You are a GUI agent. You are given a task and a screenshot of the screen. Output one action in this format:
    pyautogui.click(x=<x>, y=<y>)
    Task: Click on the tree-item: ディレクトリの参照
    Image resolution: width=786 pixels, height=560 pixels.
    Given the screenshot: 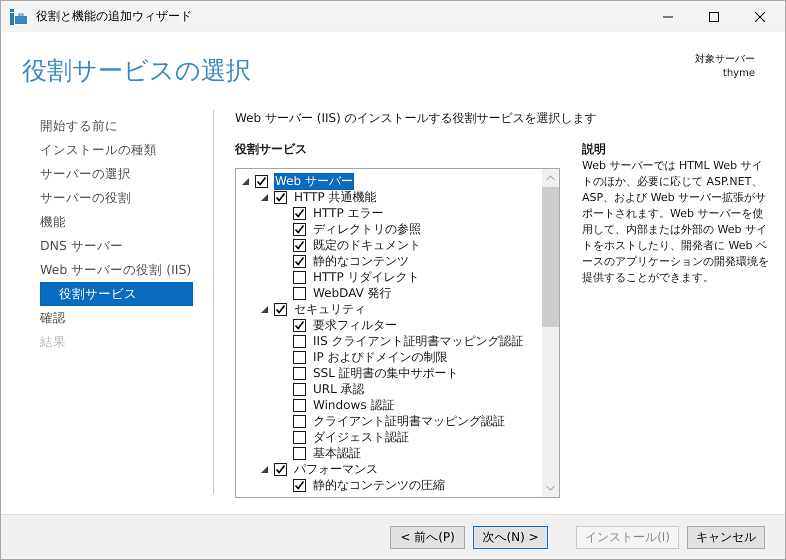 What is the action you would take?
    pyautogui.click(x=367, y=229)
    